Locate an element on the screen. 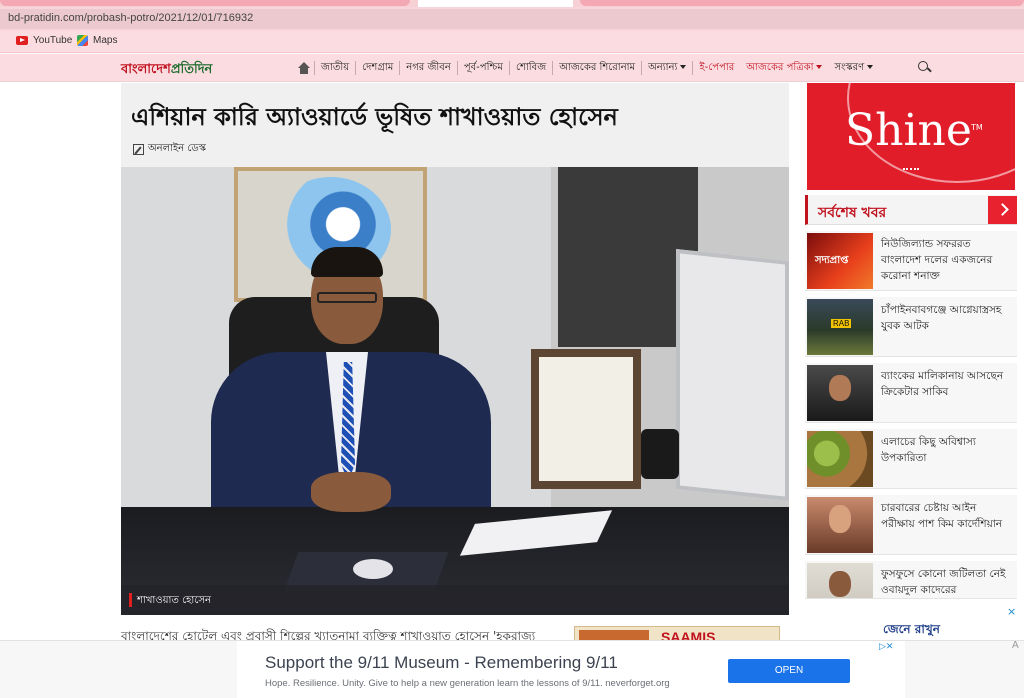  photo-hands is located at coordinates (351, 492).